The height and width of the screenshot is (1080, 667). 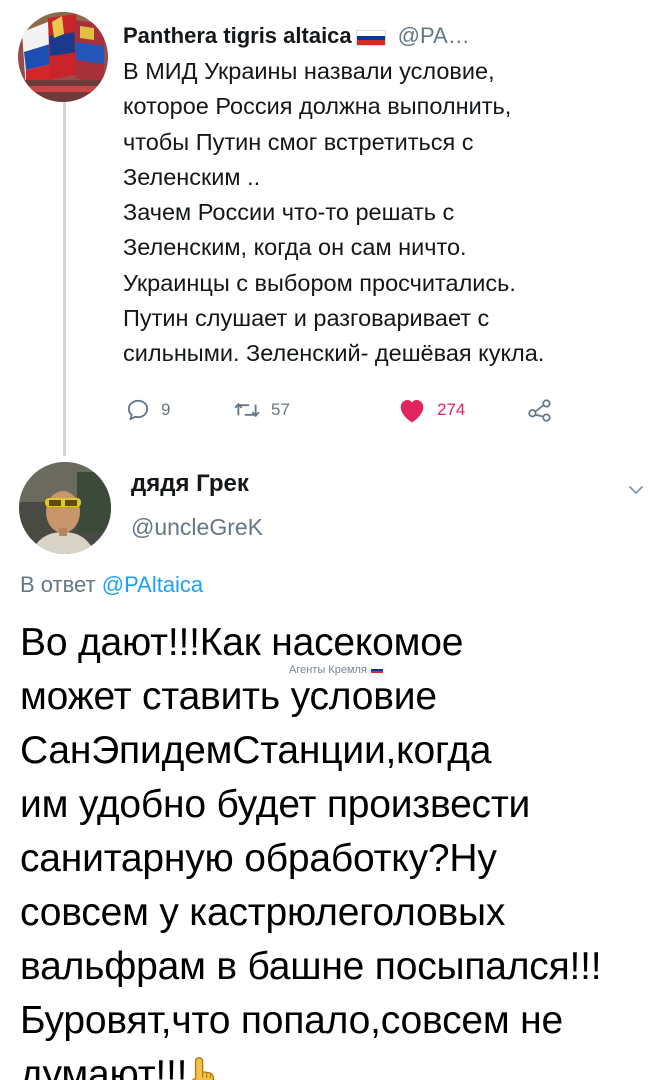 What do you see at coordinates (412, 411) in the screenshot?
I see `heart-icon` at bounding box center [412, 411].